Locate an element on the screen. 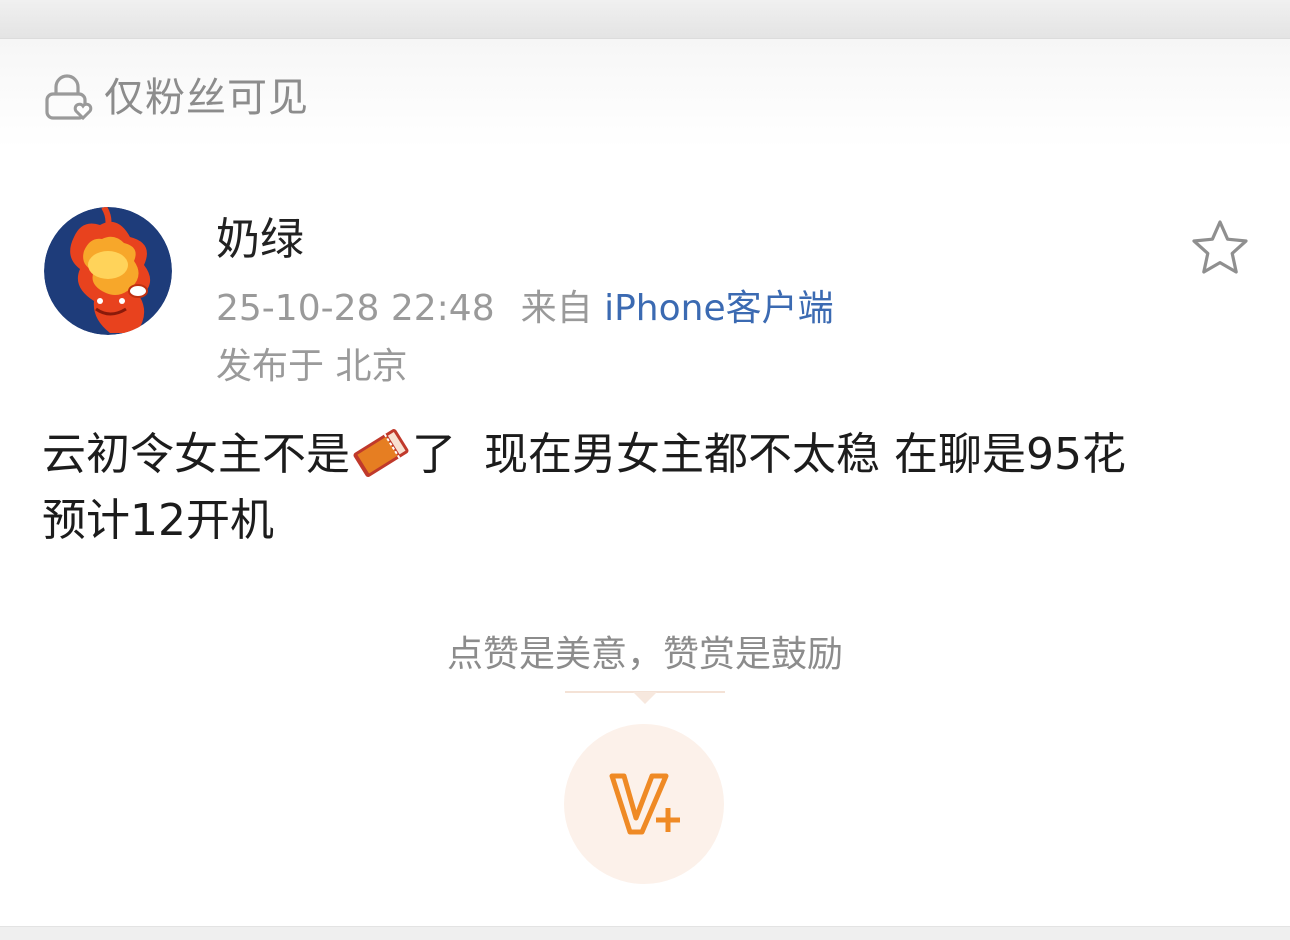  star-icon is located at coordinates (1220, 247).